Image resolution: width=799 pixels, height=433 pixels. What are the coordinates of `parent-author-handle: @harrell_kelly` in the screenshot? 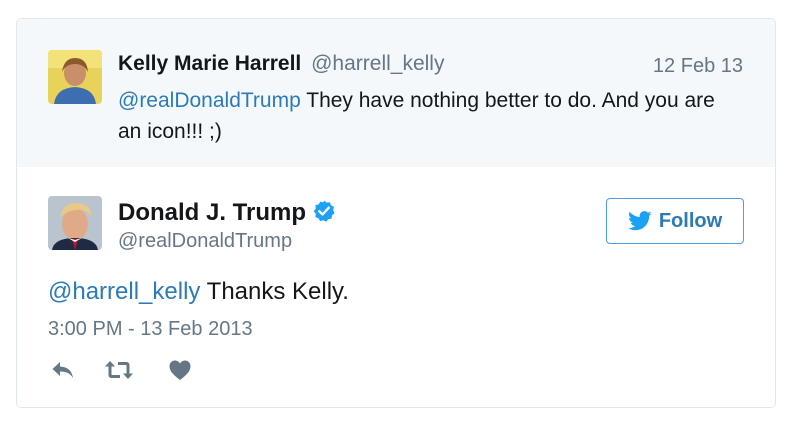 It's located at (377, 63).